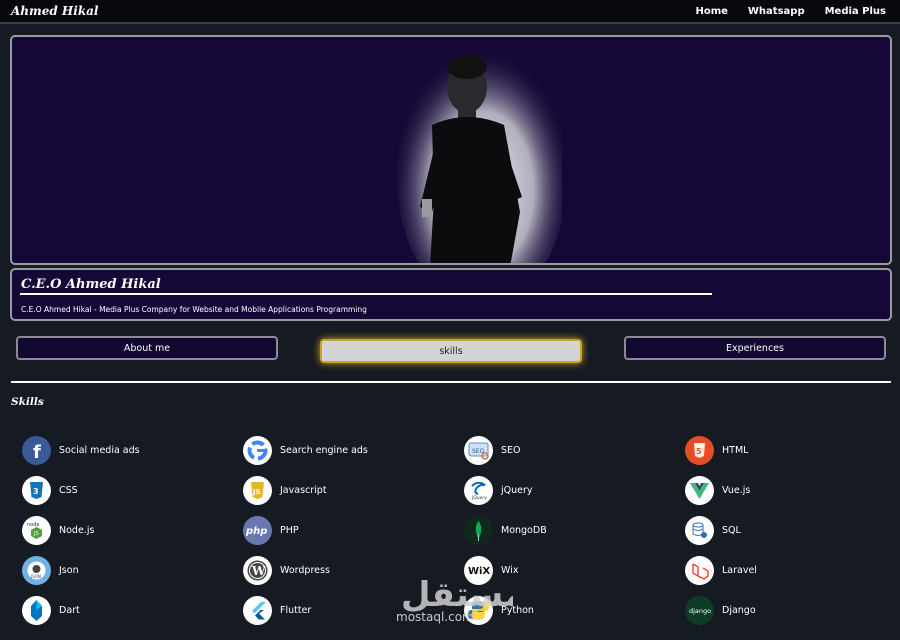  What do you see at coordinates (574, 450) in the screenshot?
I see `skill-item: SEO SEO` at bounding box center [574, 450].